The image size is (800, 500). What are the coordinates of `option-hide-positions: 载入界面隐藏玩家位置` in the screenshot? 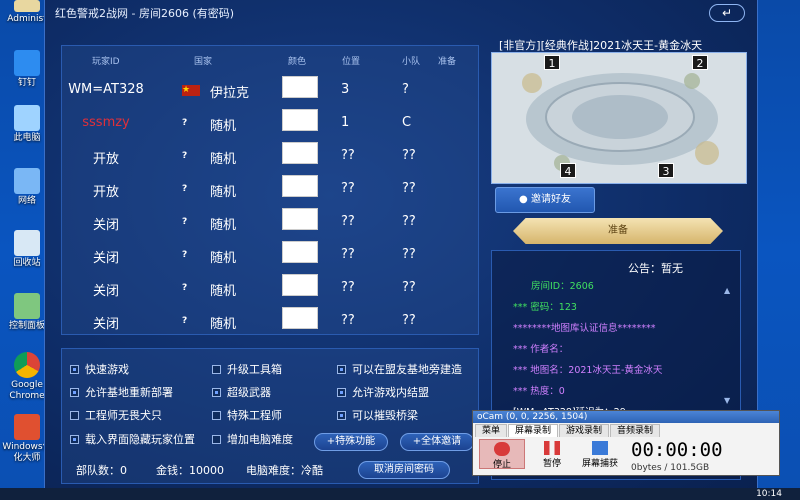 It's located at (132, 439).